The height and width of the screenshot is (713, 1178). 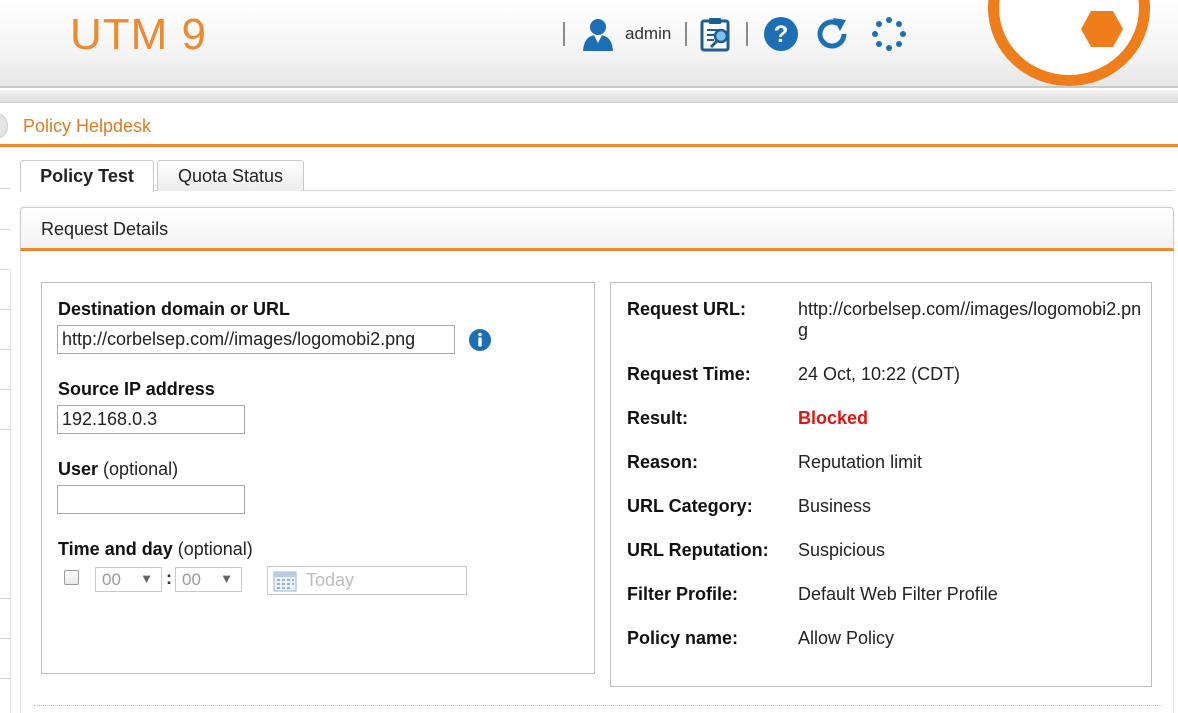 I want to click on tab-quota-status: Quota Status, so click(x=230, y=175).